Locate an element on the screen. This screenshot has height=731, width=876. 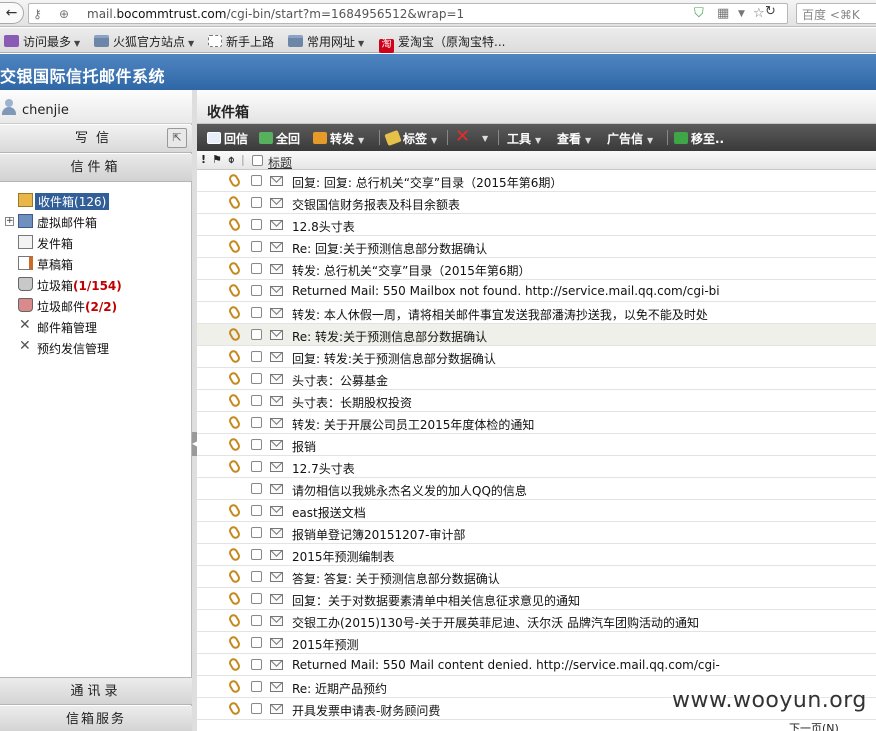
folder-scheduled-send: 预约发信管理 is located at coordinates (95, 347).